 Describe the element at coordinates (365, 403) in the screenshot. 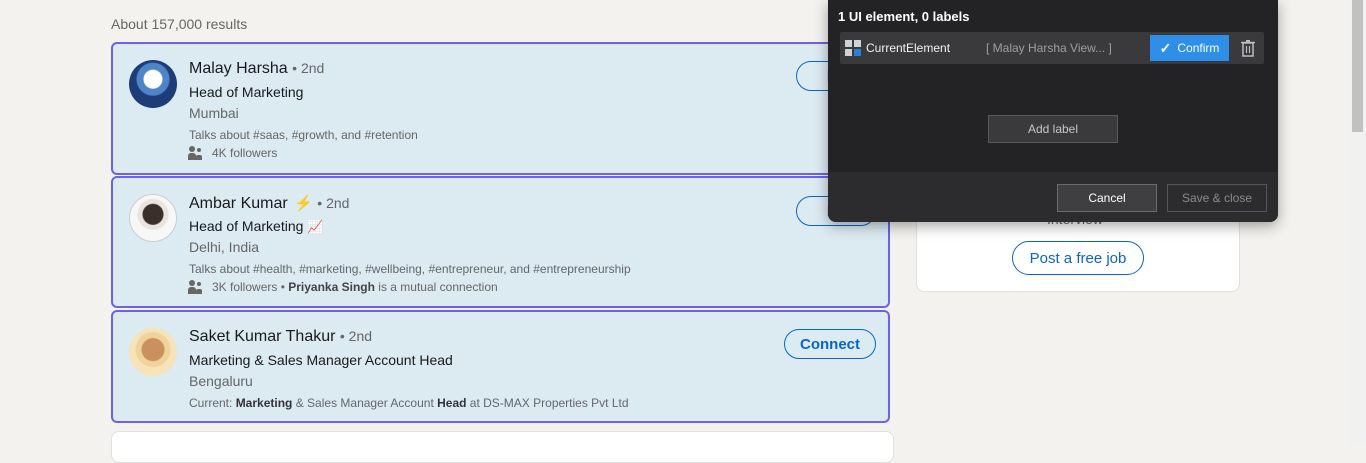

I see `current-mid: & Sales Manager Account` at that location.